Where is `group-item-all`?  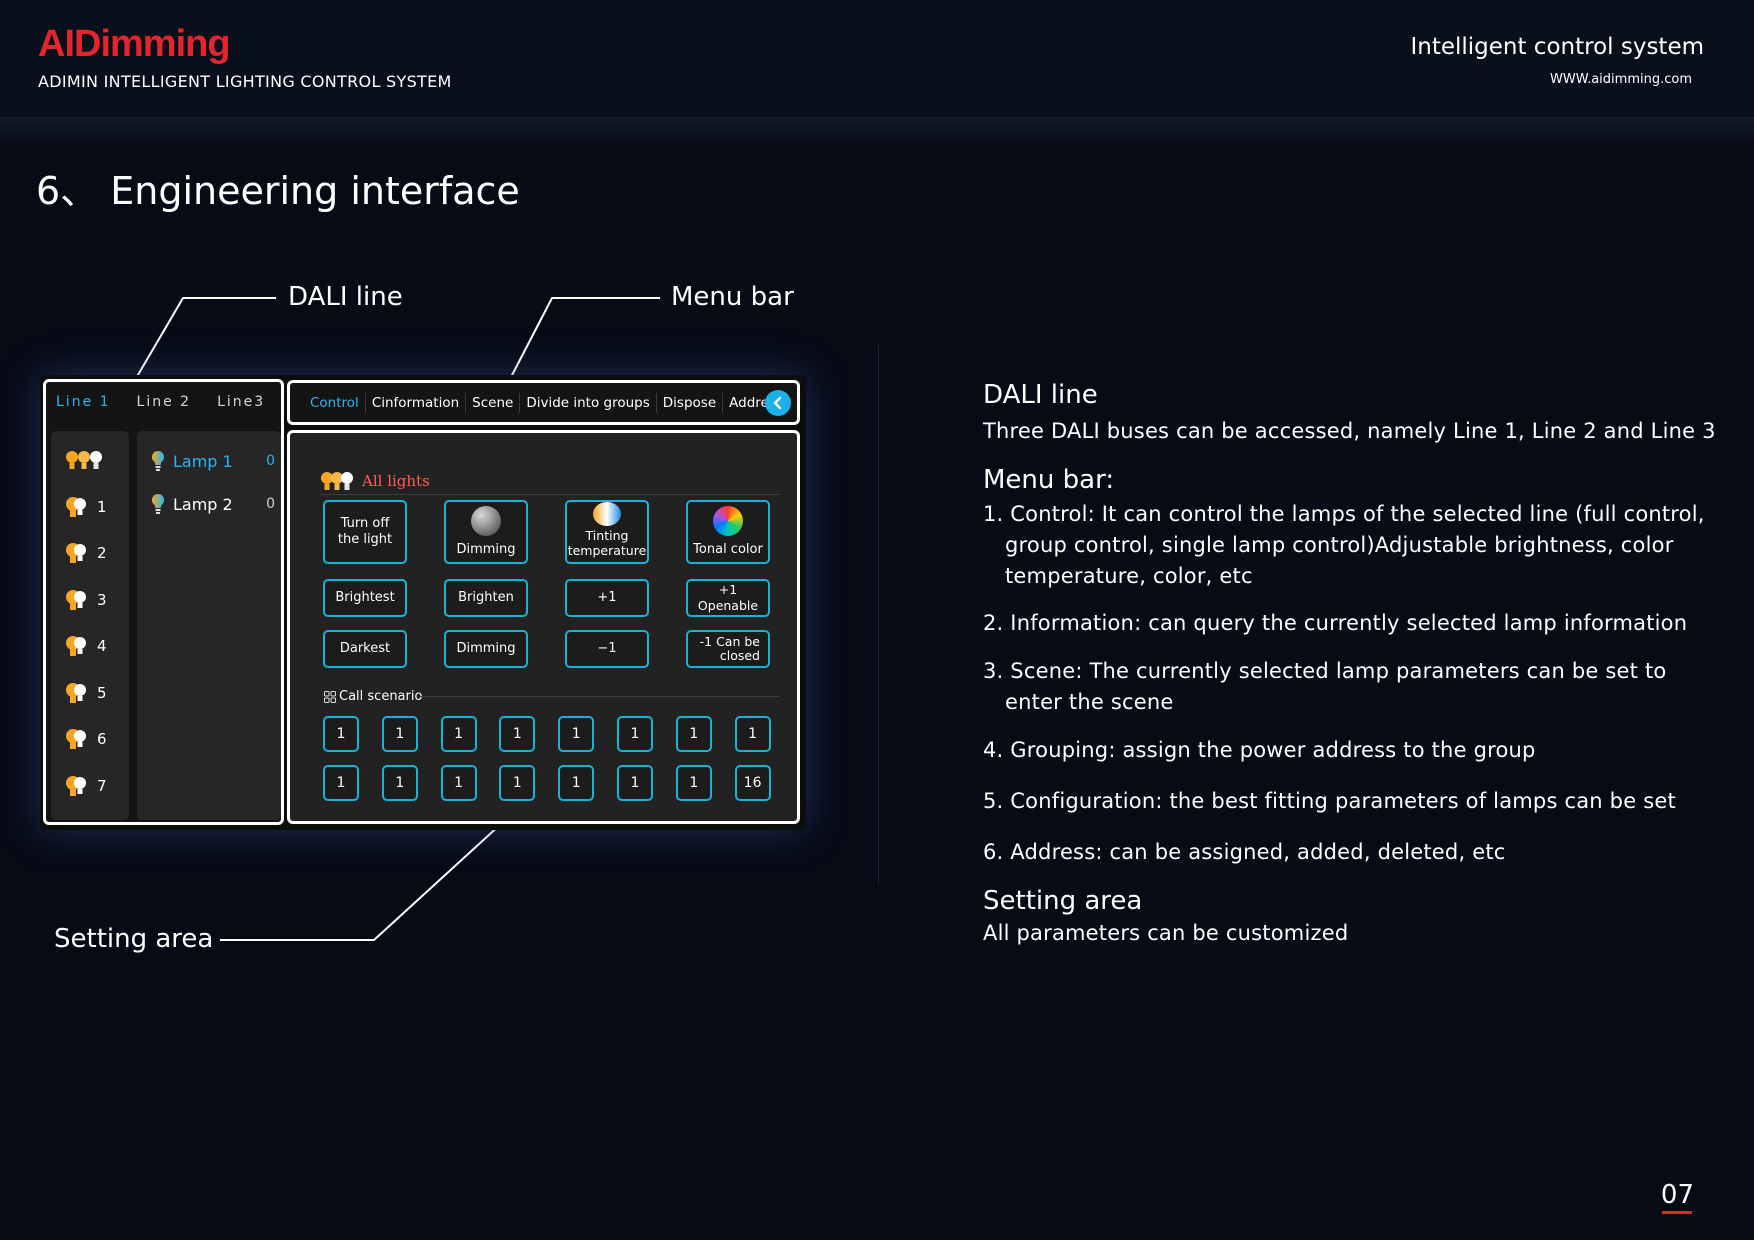 group-item-all is located at coordinates (90, 460).